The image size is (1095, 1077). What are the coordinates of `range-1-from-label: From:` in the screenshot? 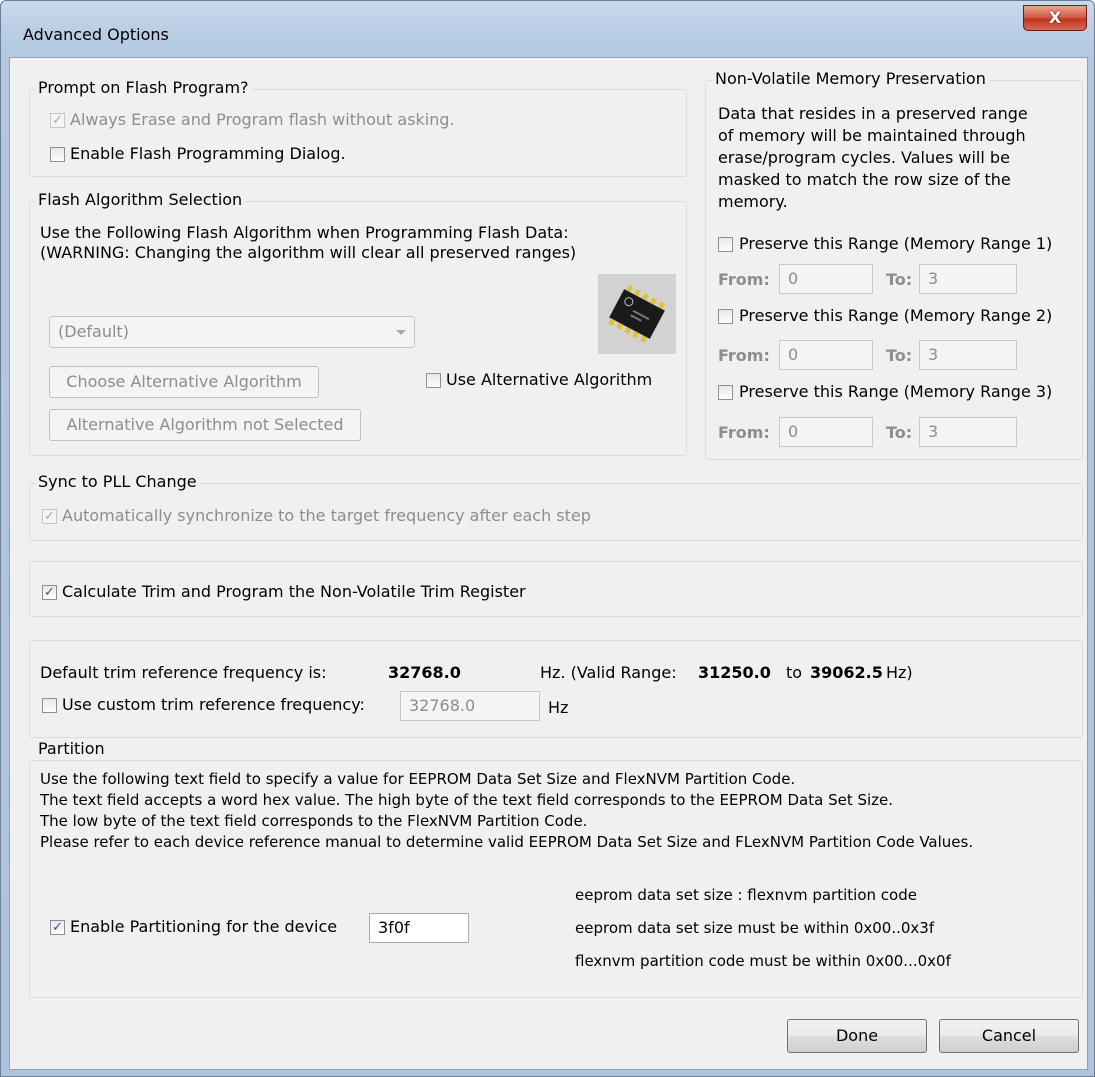 It's located at (744, 279).